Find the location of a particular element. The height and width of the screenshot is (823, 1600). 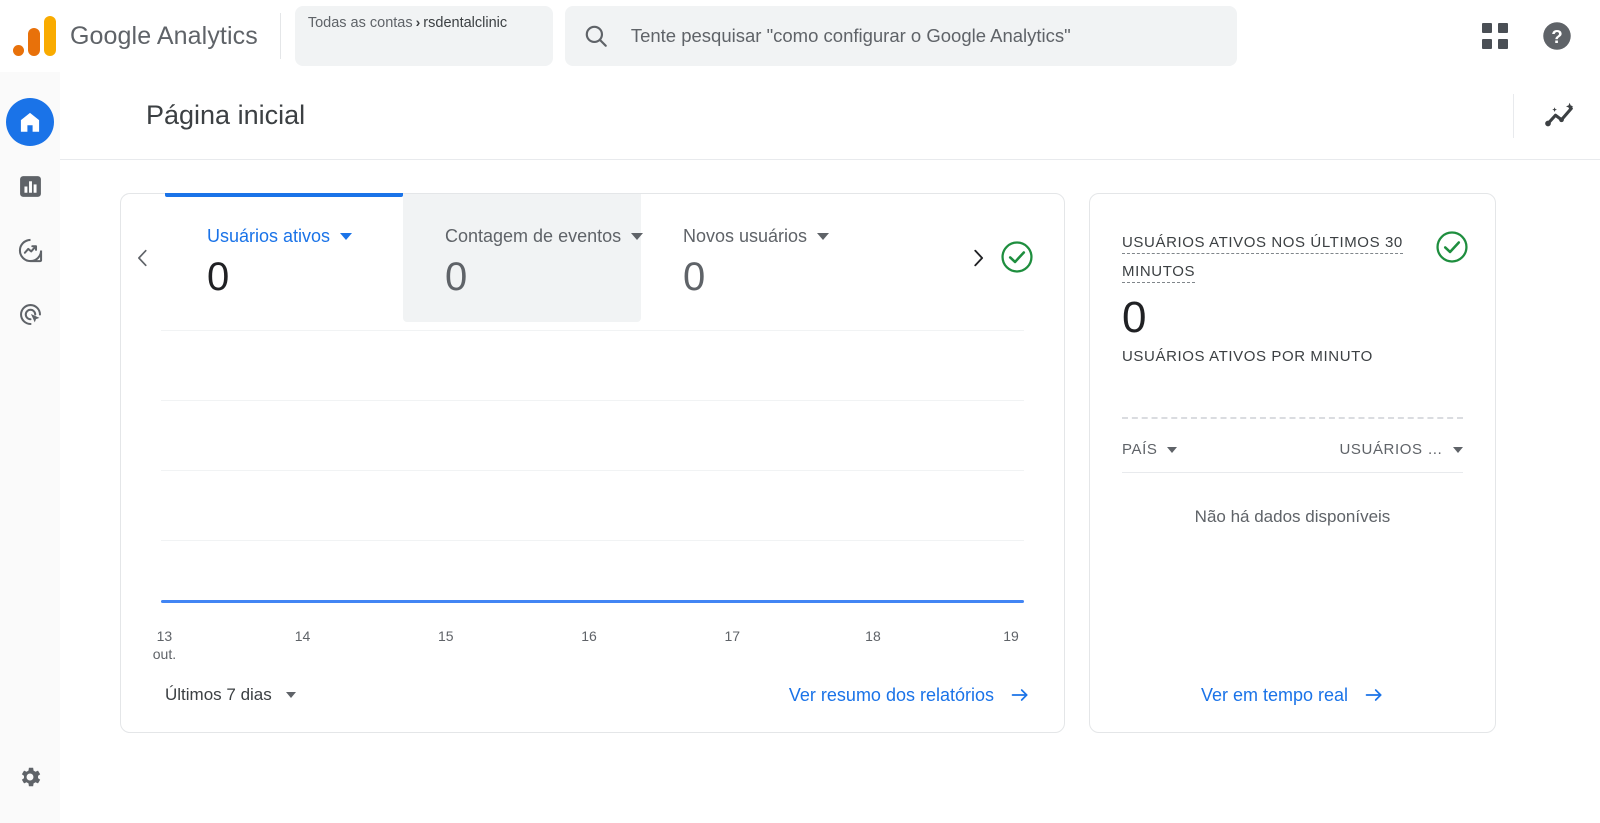

x-axis-tick: 14 is located at coordinates (302, 636).